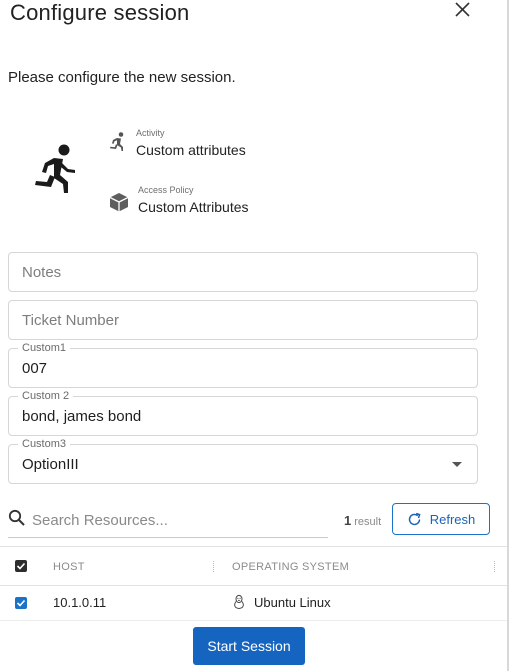 This screenshot has width=509, height=671. What do you see at coordinates (55, 171) in the screenshot?
I see `running-person-icon` at bounding box center [55, 171].